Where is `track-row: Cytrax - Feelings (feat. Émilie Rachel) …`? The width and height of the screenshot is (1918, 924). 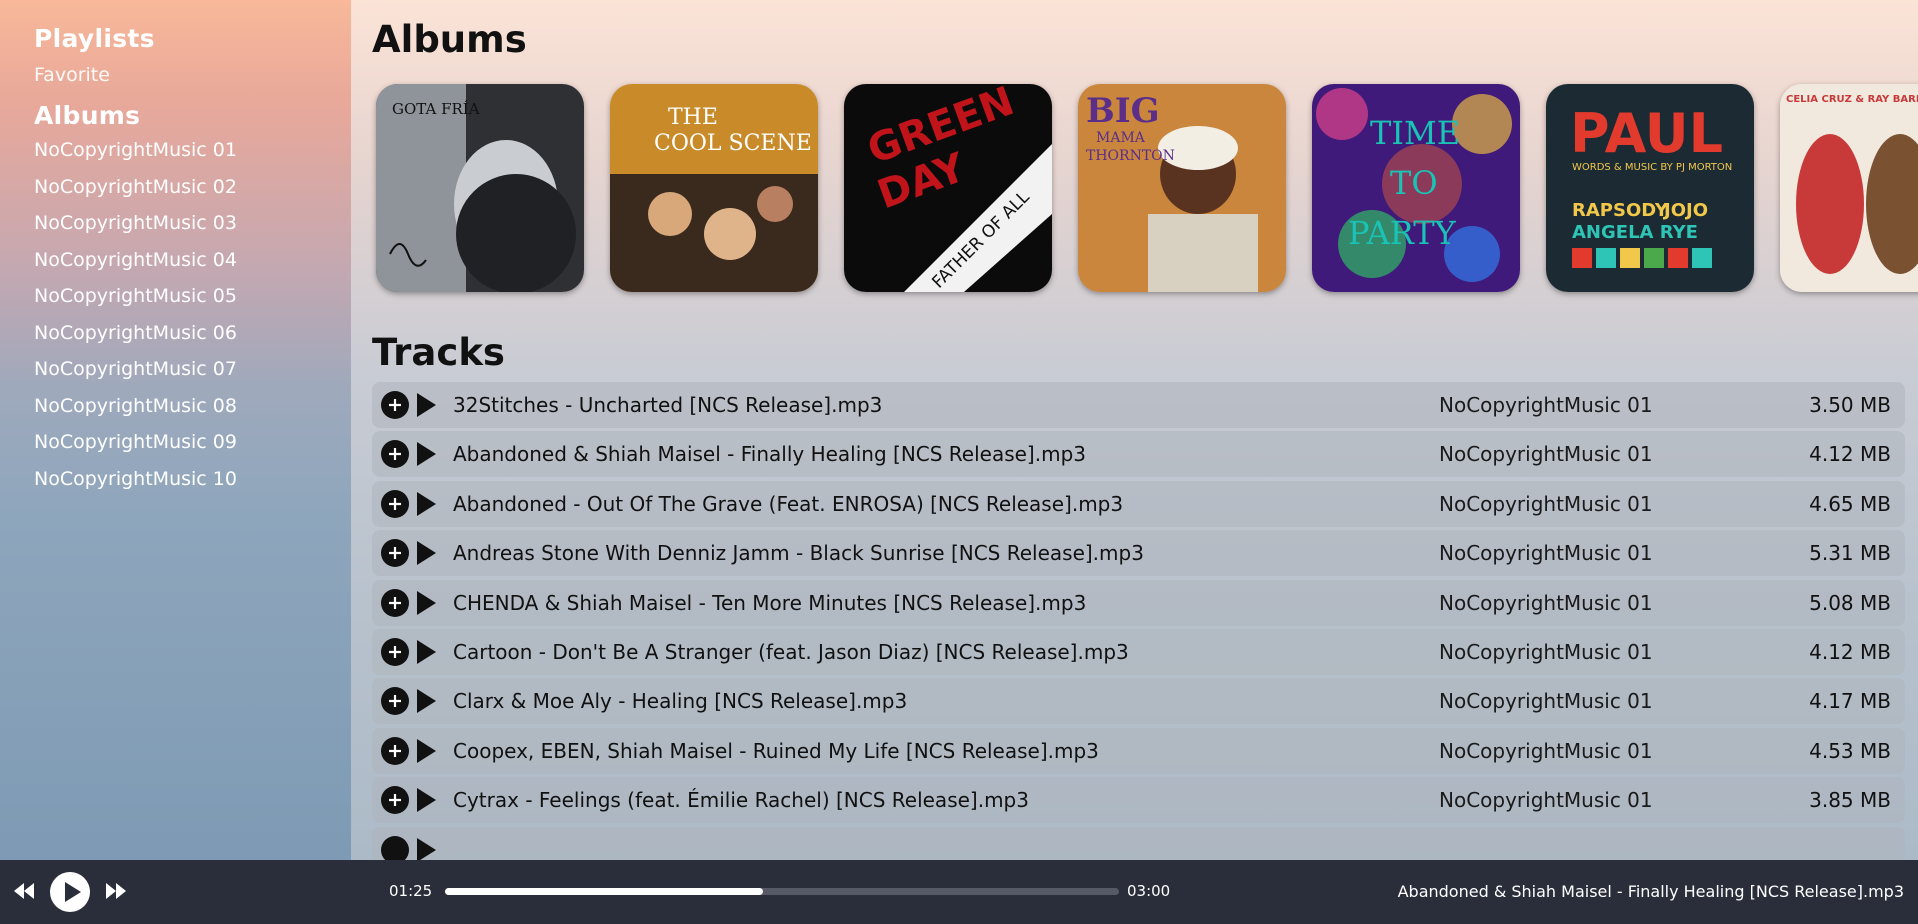
track-row: Cytrax - Feelings (feat. Émilie Rachel) … is located at coordinates (1138, 800).